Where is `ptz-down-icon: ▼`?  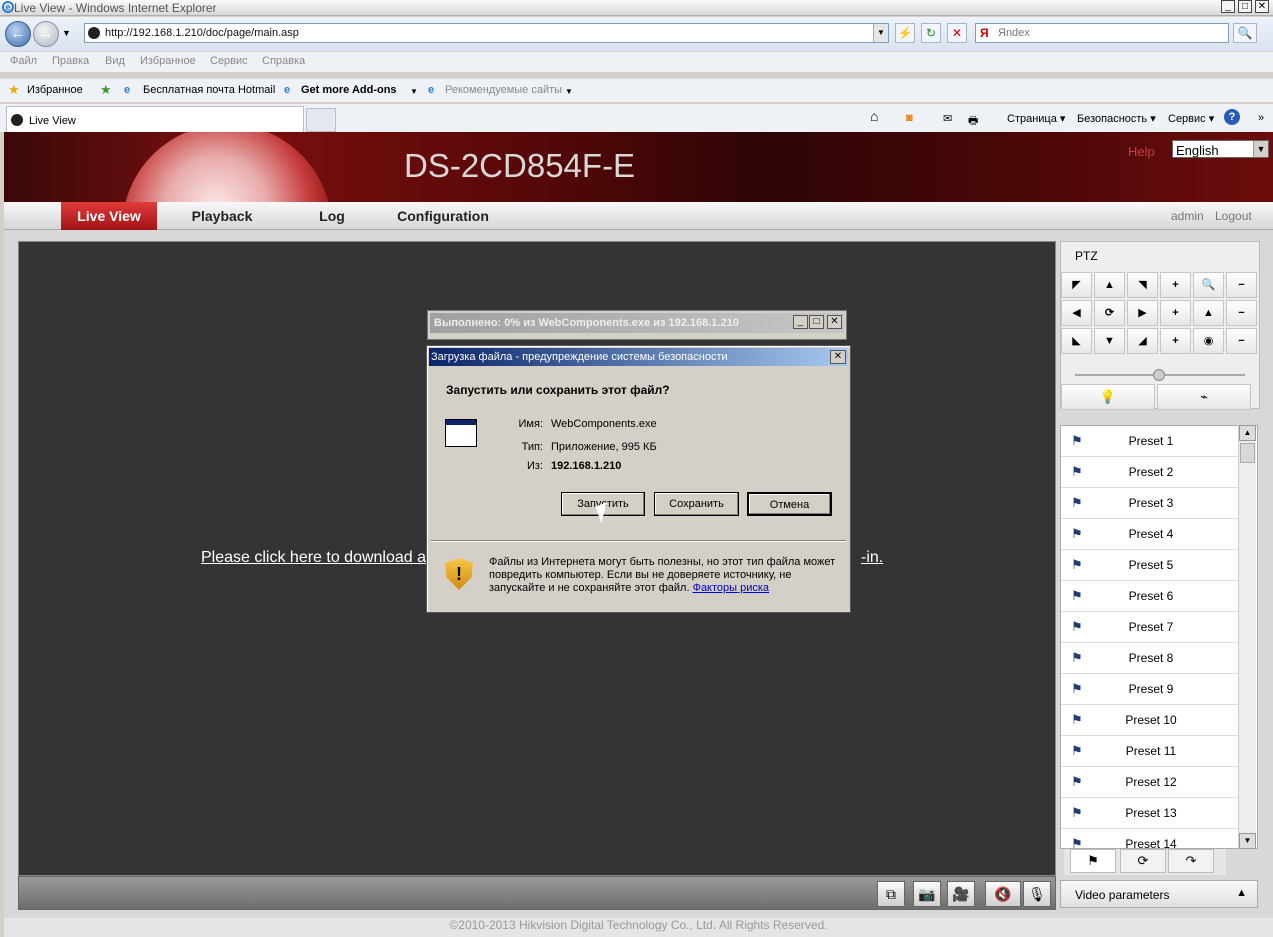
ptz-down-icon: ▼ is located at coordinates (1109, 341).